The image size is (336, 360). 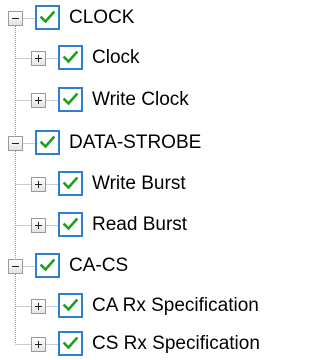 I want to click on checkbox-read-burst, so click(x=70, y=224).